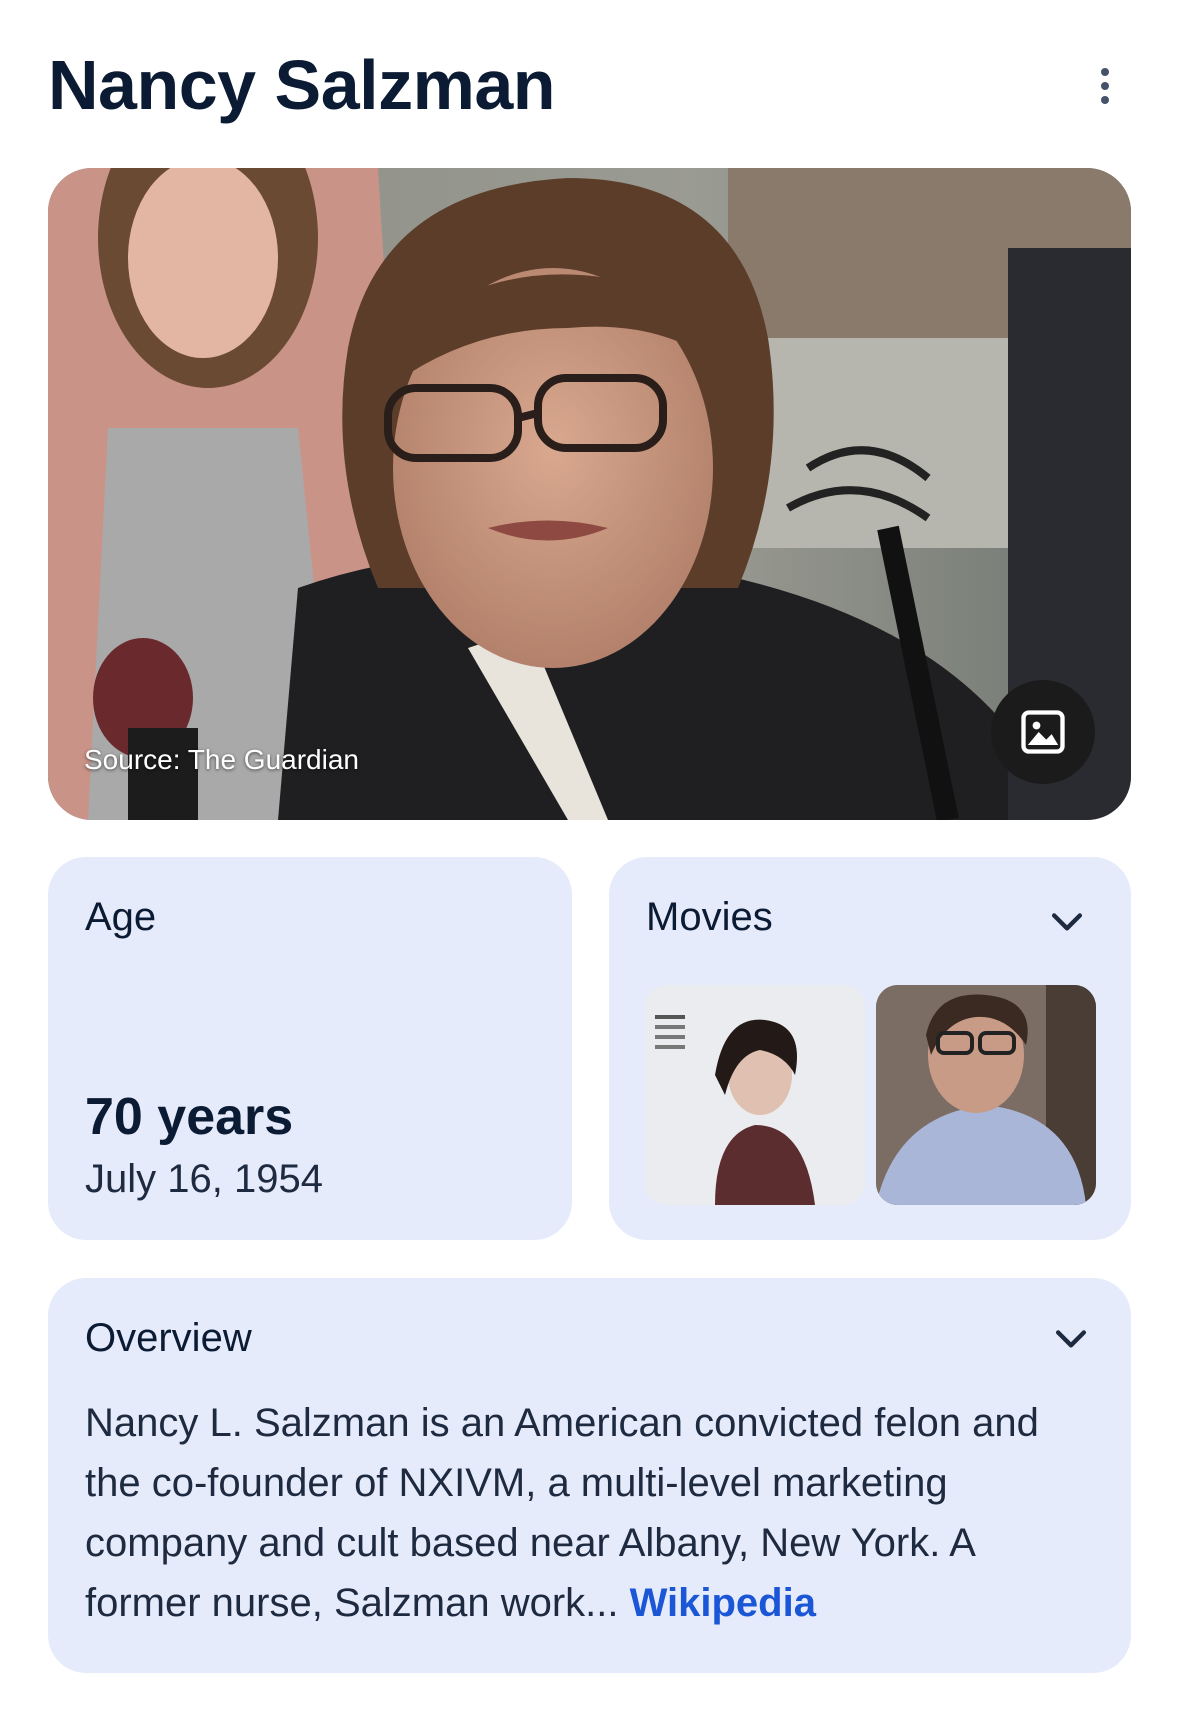 This screenshot has height=1720, width=1179. What do you see at coordinates (723, 1603) in the screenshot?
I see `wikipedia-link: Wikipedia` at bounding box center [723, 1603].